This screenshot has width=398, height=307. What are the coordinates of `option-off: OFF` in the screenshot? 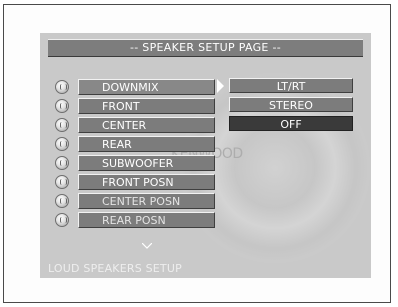 It's located at (291, 123).